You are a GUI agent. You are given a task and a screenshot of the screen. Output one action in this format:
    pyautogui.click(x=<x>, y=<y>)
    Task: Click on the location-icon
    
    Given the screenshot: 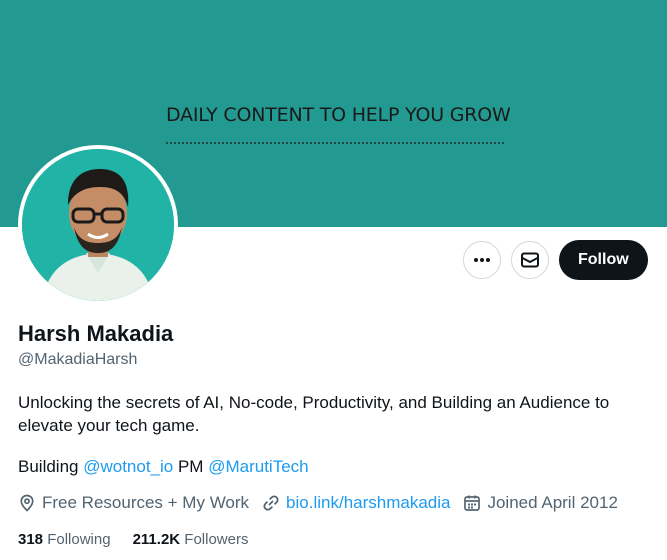 What is the action you would take?
    pyautogui.click(x=27, y=503)
    